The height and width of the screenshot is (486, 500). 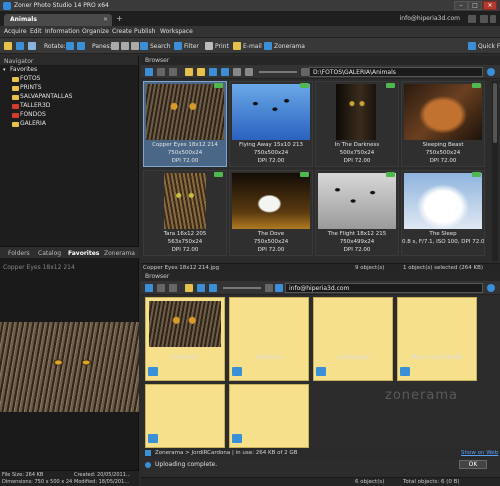 What do you see at coordinates (472, 19) in the screenshot?
I see `settings-icon` at bounding box center [472, 19].